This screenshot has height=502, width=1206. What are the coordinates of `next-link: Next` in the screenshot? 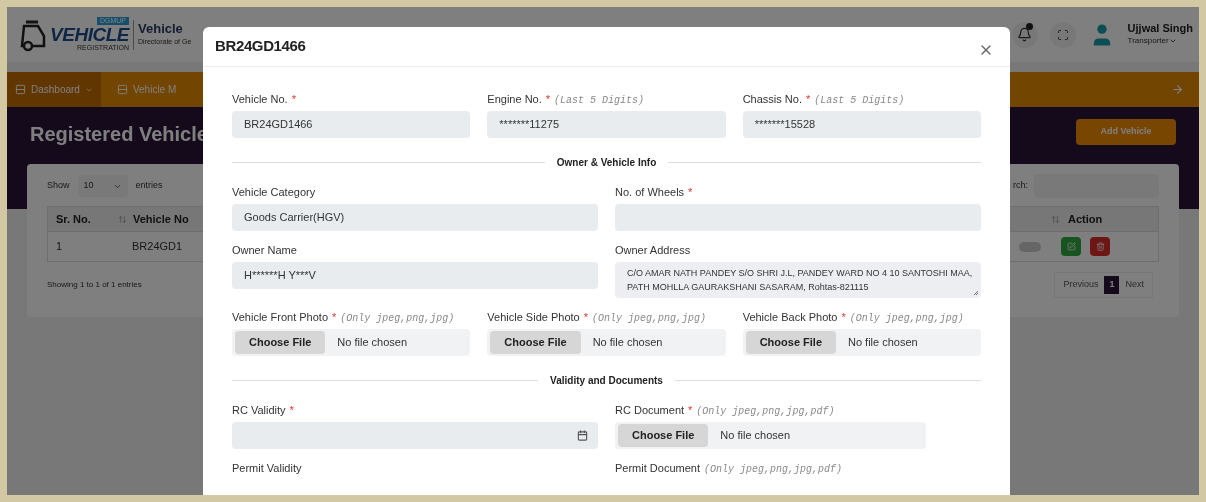 It's located at (1134, 285).